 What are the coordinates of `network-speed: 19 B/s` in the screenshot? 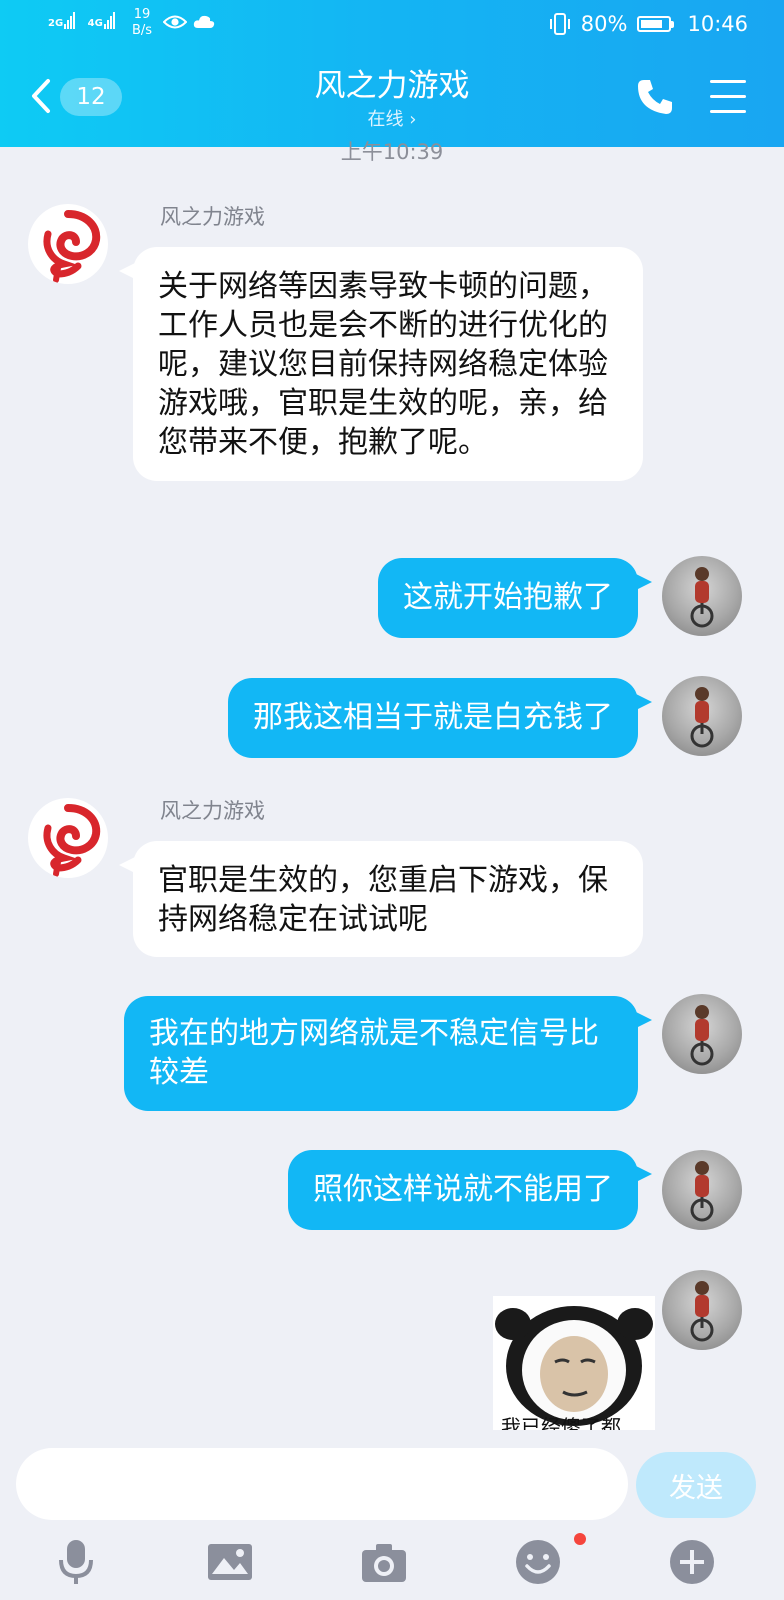 It's located at (142, 23).